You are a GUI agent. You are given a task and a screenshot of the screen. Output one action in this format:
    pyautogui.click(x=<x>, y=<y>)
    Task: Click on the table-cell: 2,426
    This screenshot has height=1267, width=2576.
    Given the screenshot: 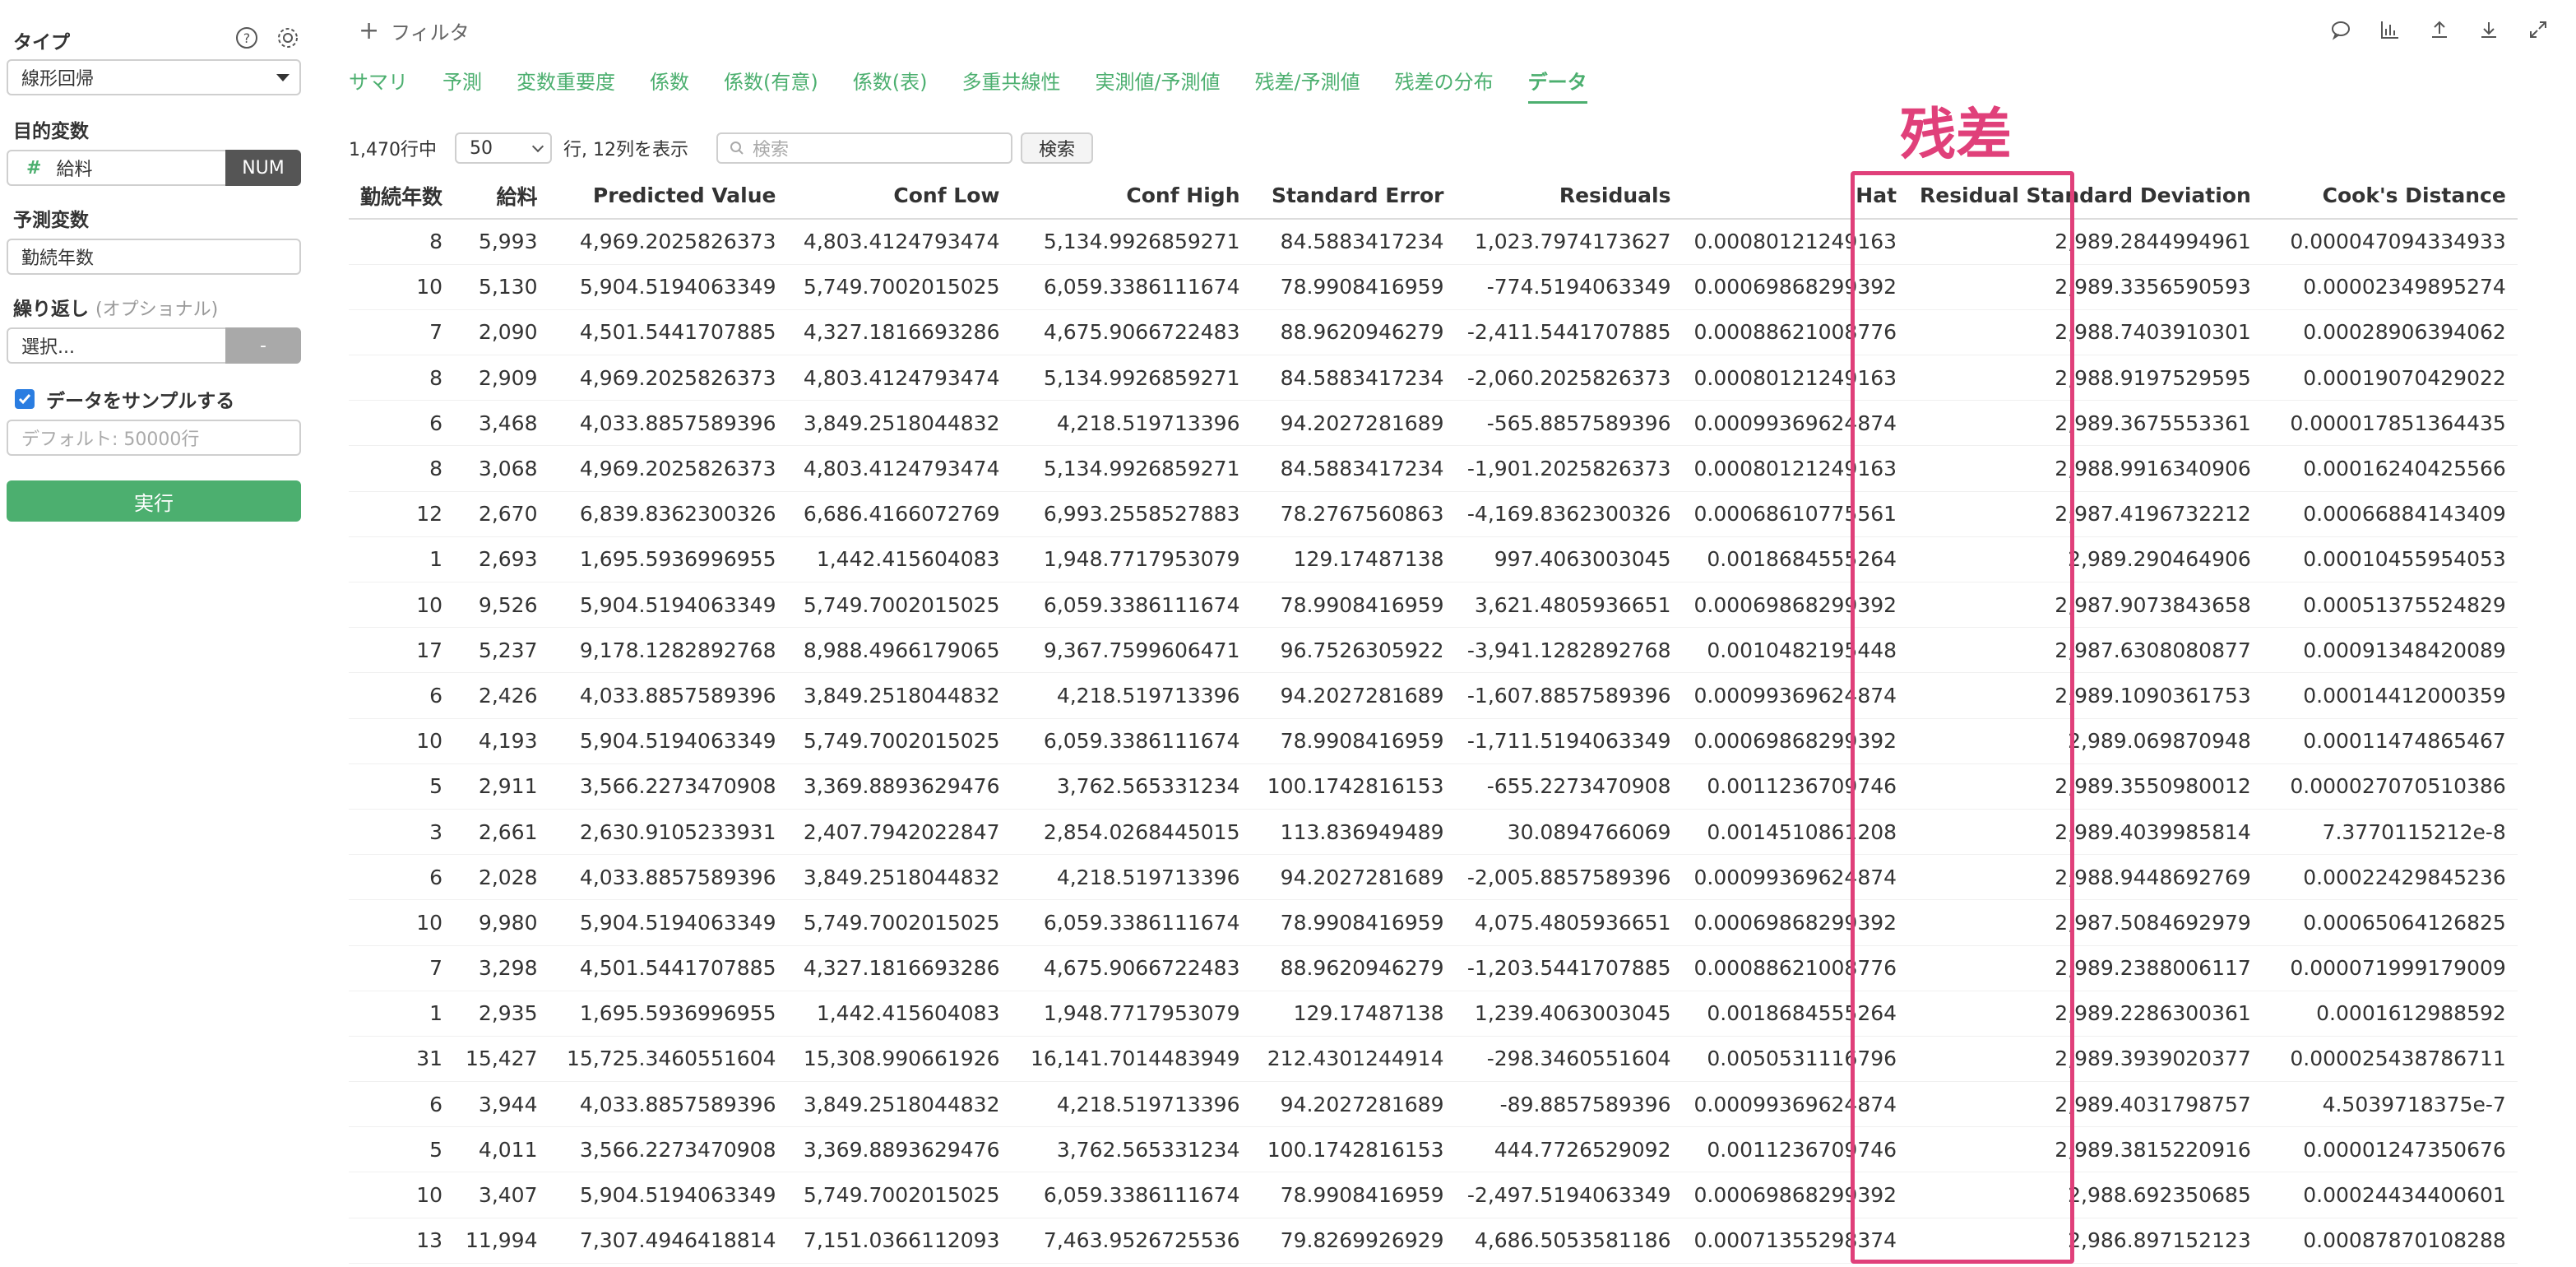 What is the action you would take?
    pyautogui.click(x=501, y=695)
    